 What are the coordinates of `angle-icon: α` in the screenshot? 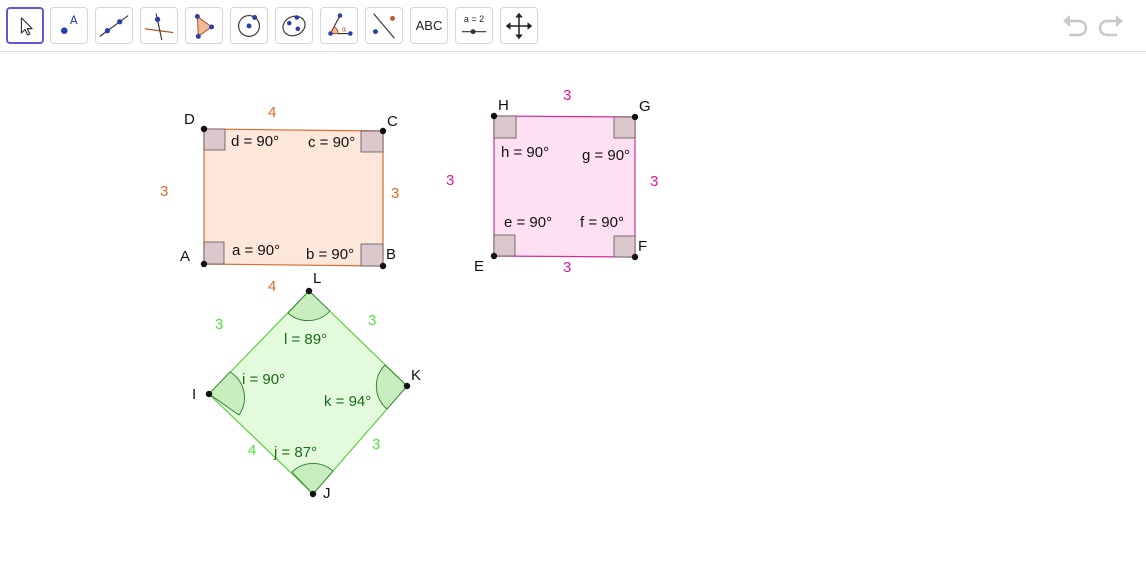 It's located at (340, 24).